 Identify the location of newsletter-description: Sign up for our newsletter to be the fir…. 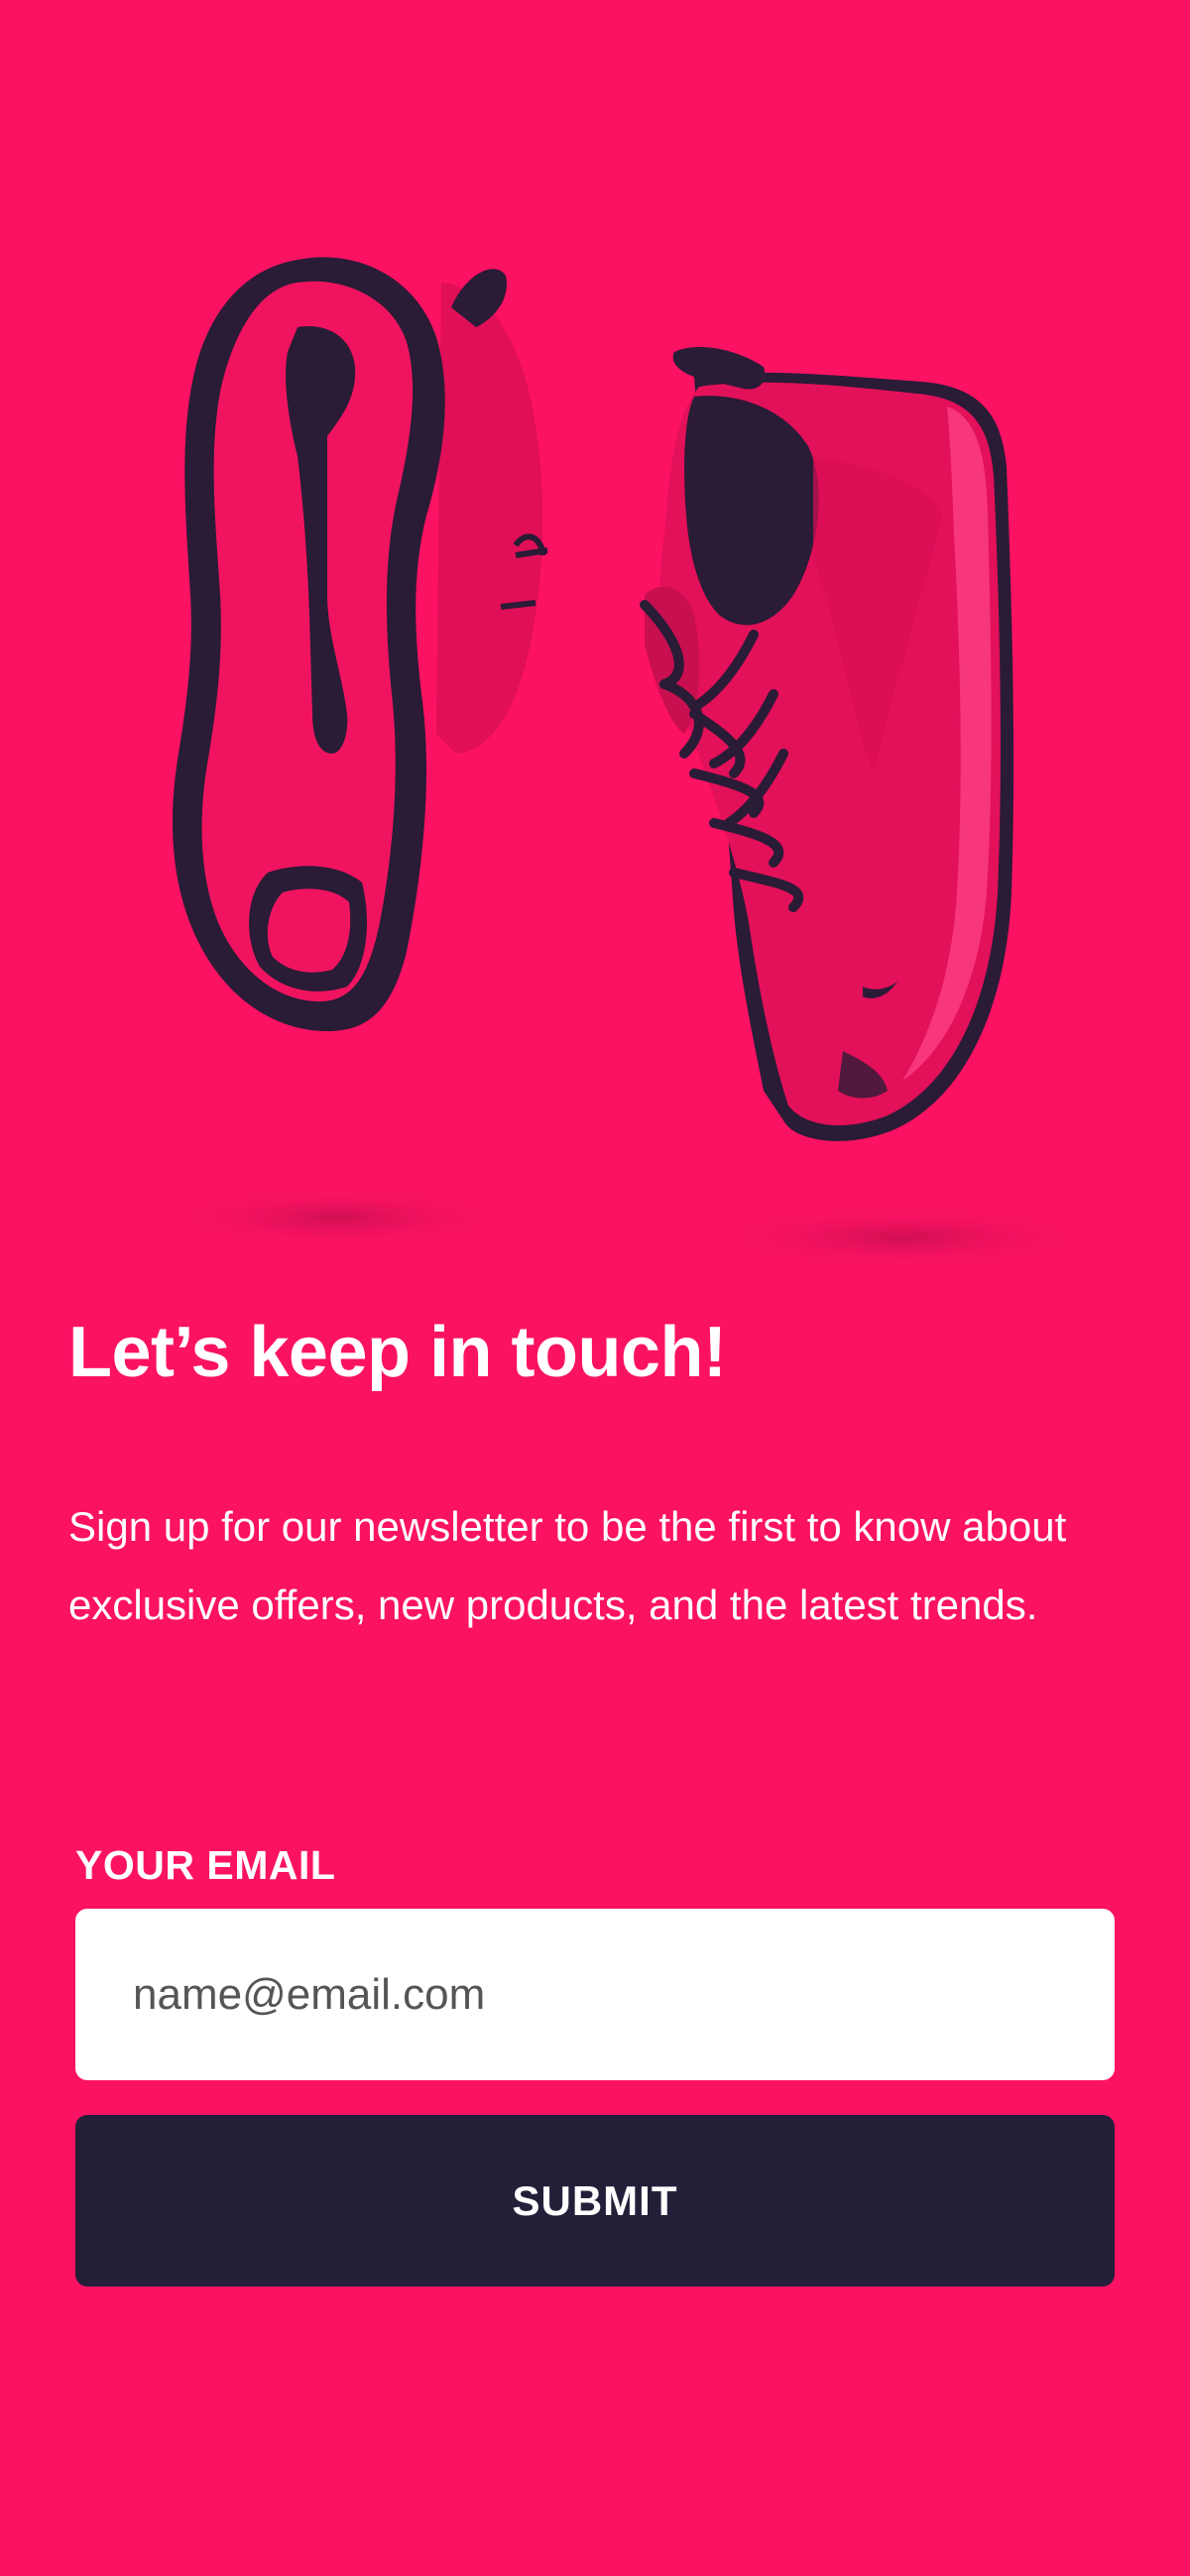
(567, 1565).